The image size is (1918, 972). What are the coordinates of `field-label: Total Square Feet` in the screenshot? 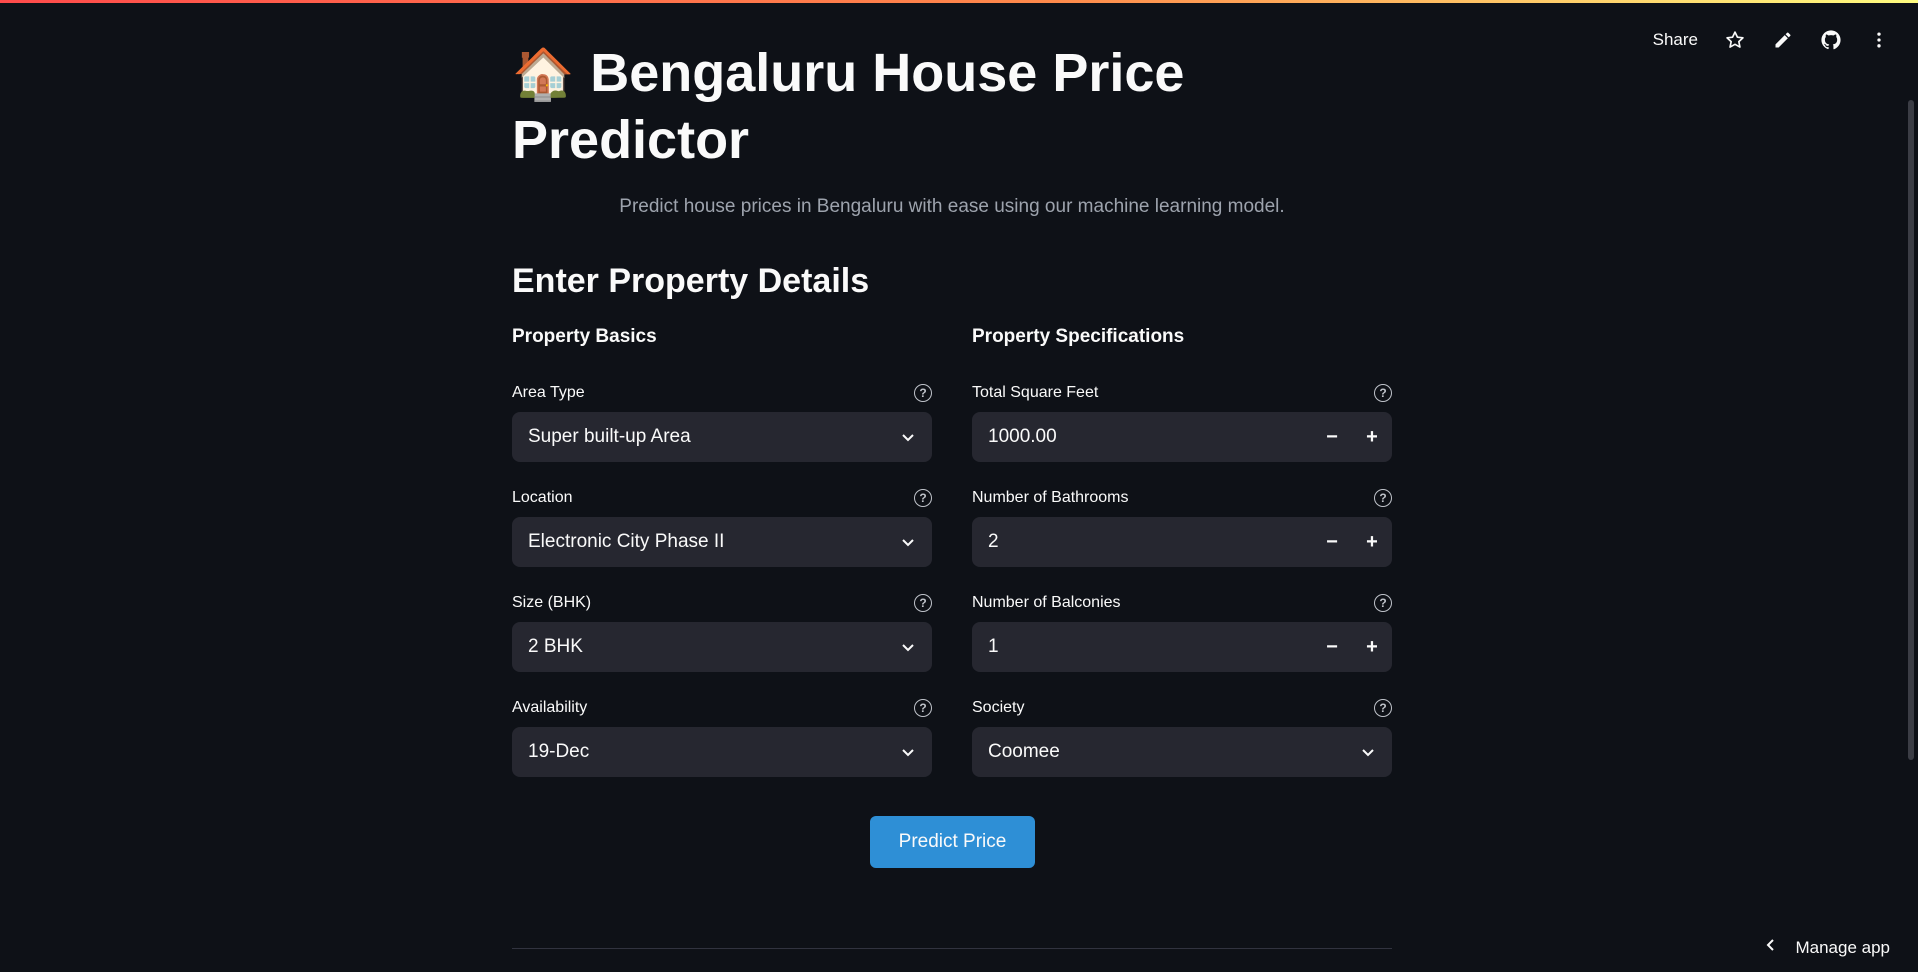 It's located at (1035, 392).